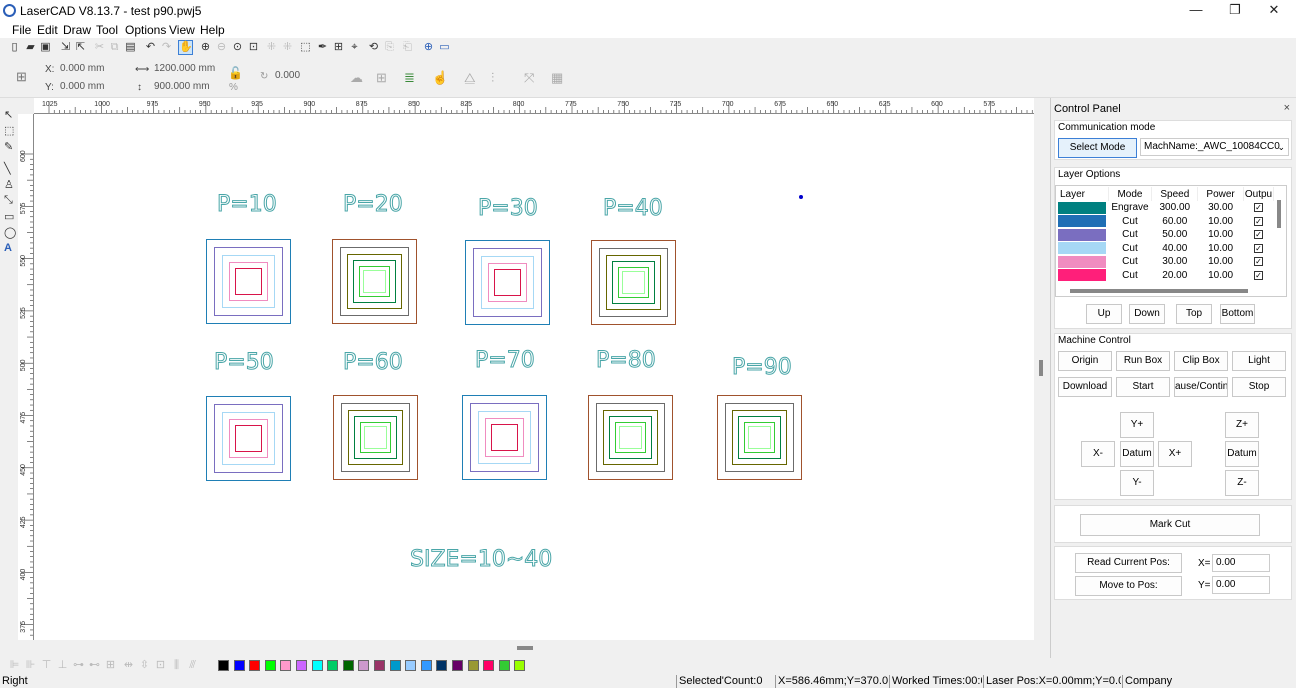  What do you see at coordinates (10, 232) in the screenshot?
I see `ellipse-icon: ◯` at bounding box center [10, 232].